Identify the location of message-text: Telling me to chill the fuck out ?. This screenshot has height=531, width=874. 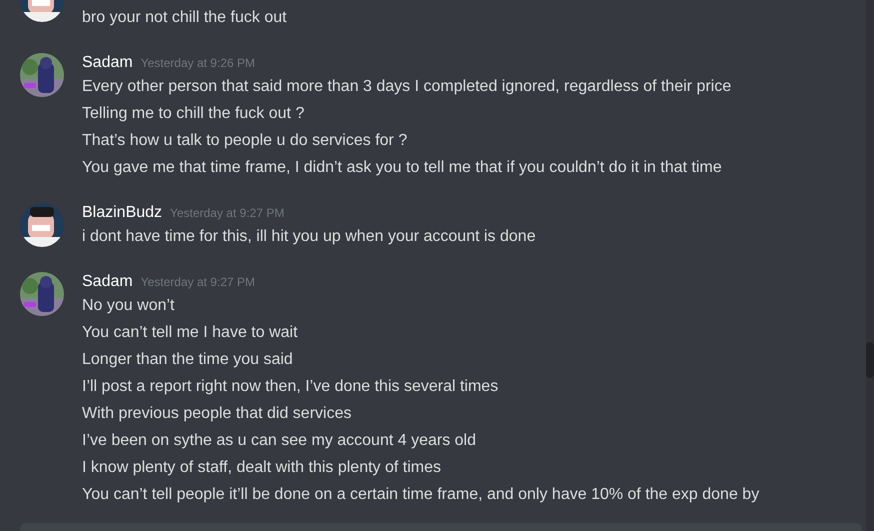
(194, 114).